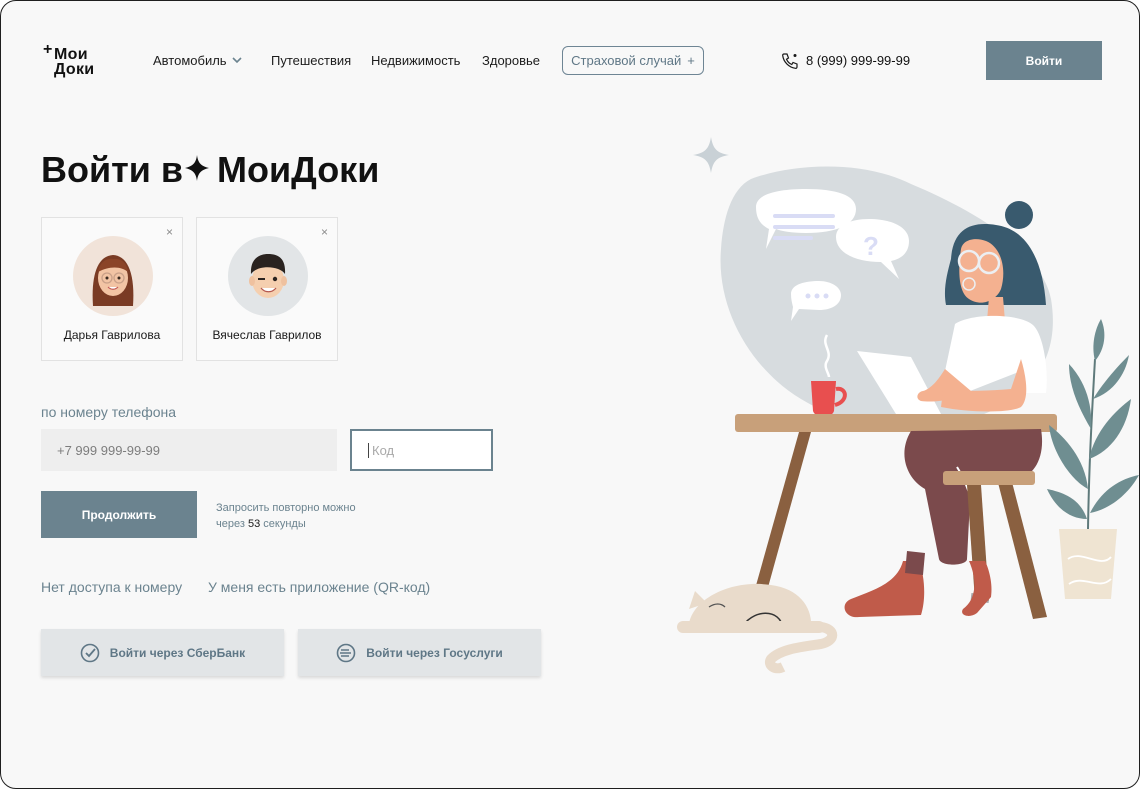 This screenshot has height=789, width=1140. What do you see at coordinates (1044, 60) in the screenshot?
I see `login-button: Войти` at bounding box center [1044, 60].